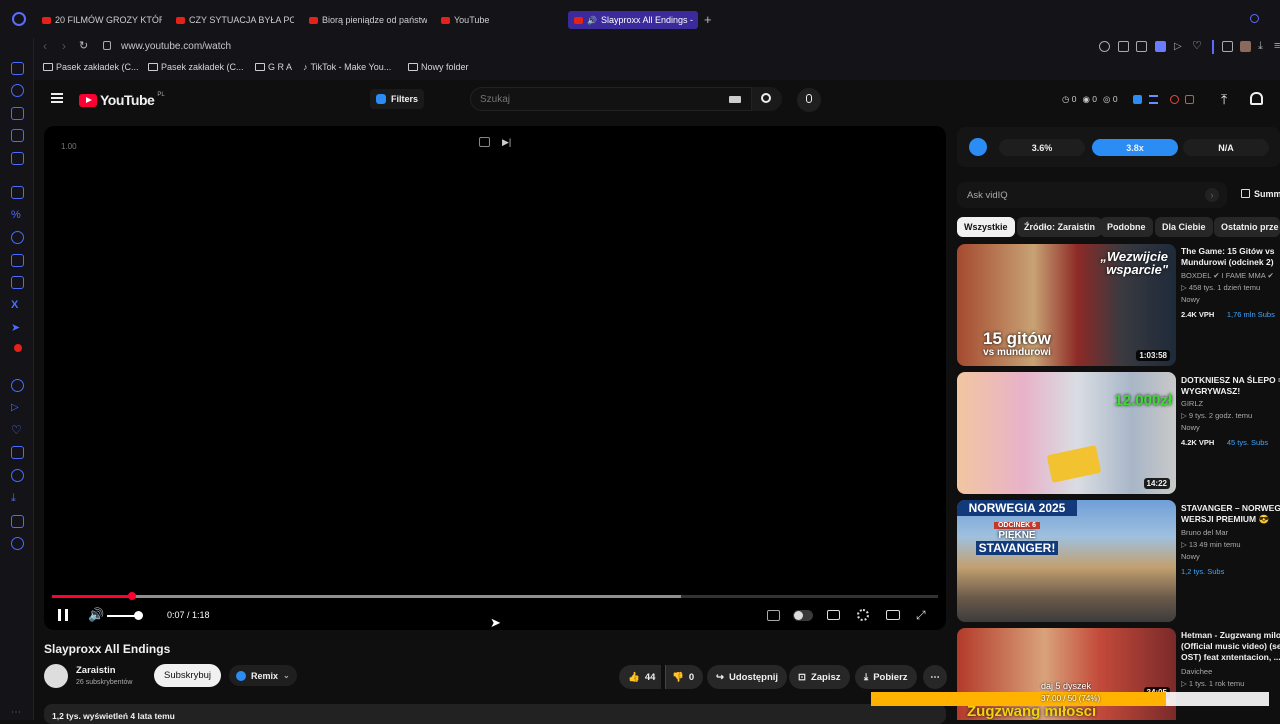 Image resolution: width=1280 pixels, height=724 pixels. I want to click on reload-icon: ↻, so click(83, 45).